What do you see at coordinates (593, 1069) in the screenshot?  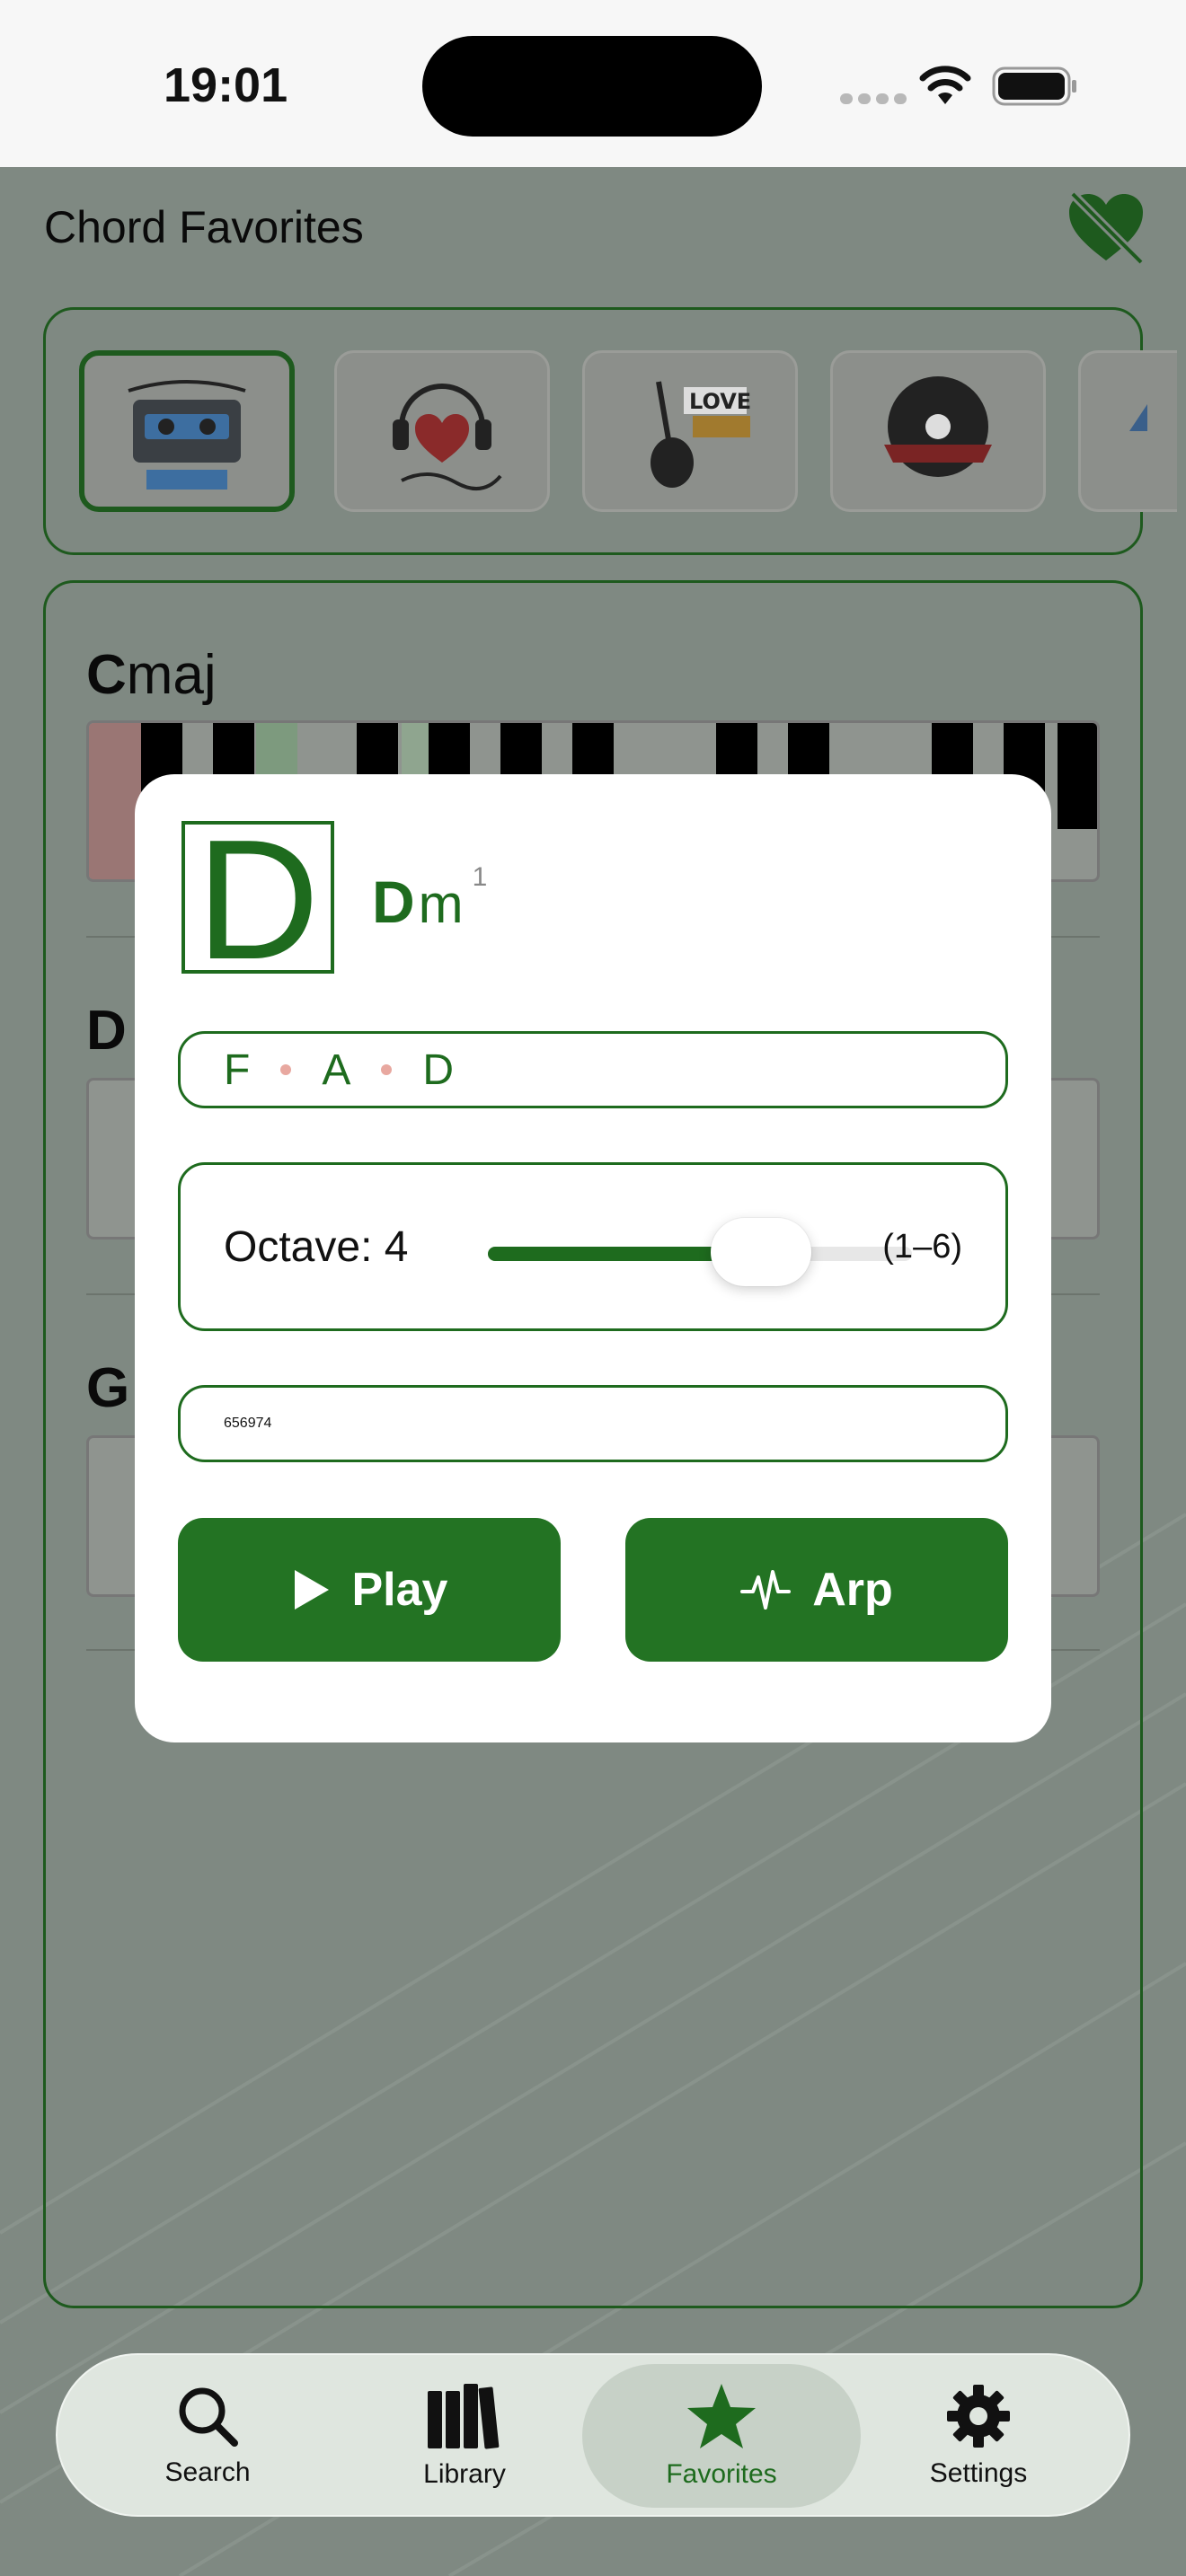 I see `chord-notes: F A D` at bounding box center [593, 1069].